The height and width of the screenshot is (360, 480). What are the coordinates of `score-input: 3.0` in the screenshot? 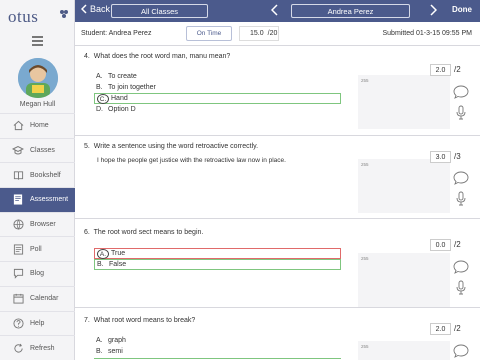 It's located at (440, 157).